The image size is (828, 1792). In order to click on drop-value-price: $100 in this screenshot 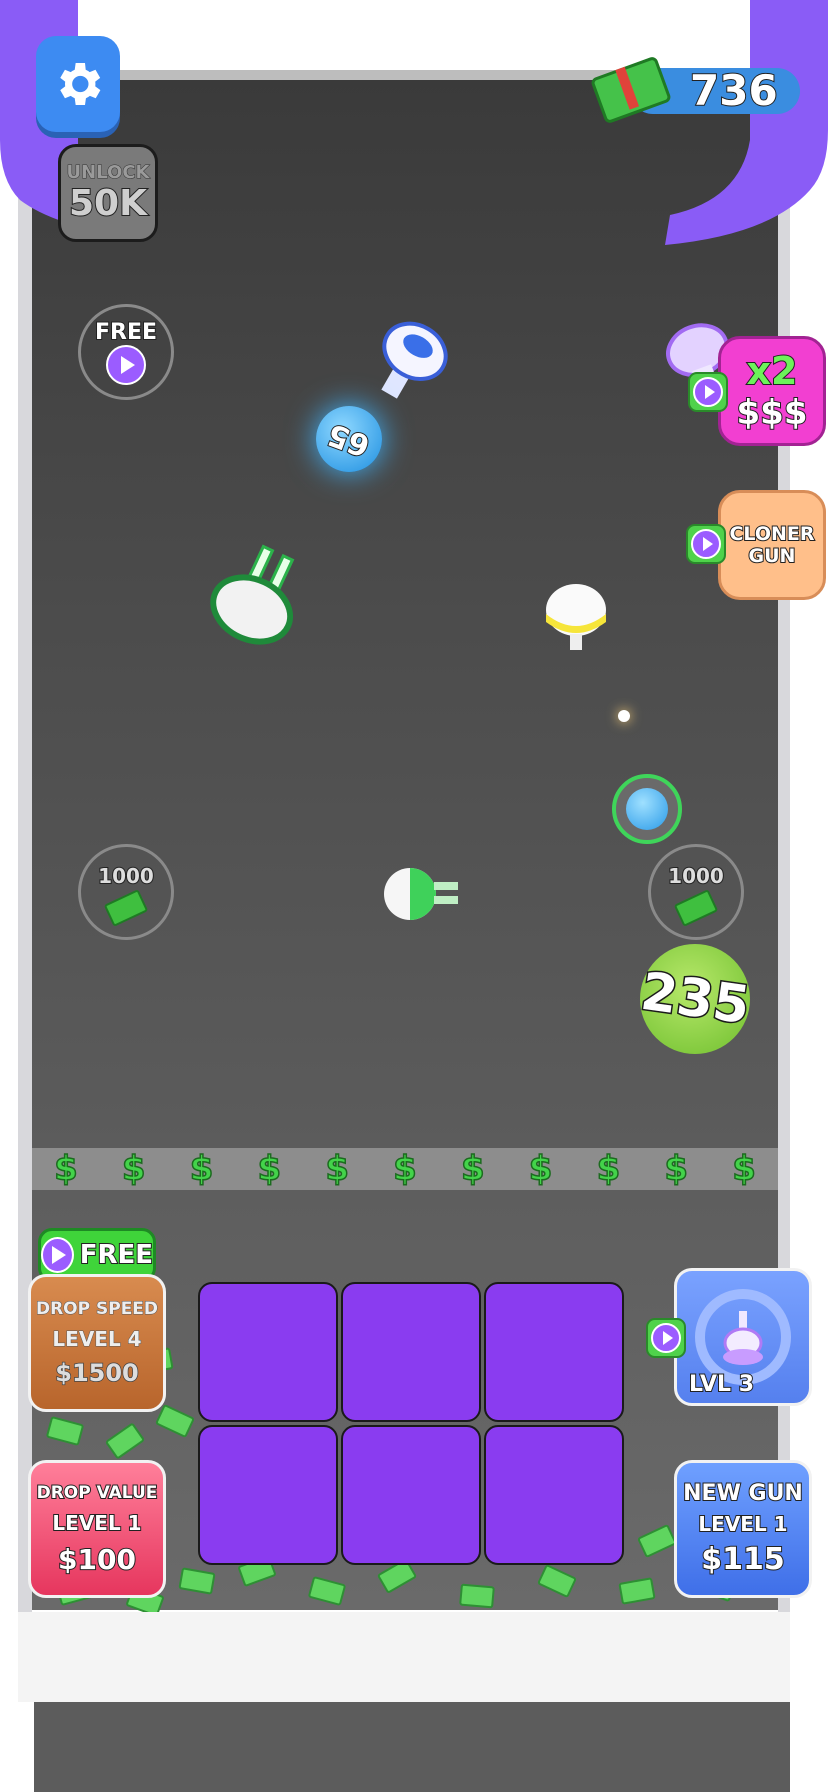, I will do `click(97, 1559)`.